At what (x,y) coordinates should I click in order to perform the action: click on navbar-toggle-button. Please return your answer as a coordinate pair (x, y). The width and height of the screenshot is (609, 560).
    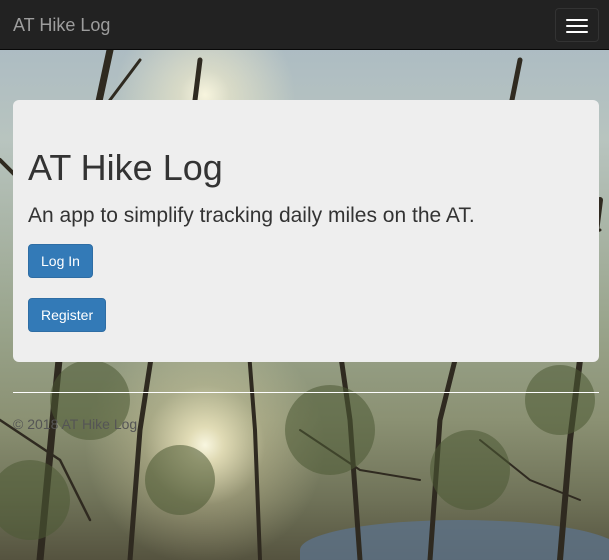
    Looking at the image, I should click on (577, 25).